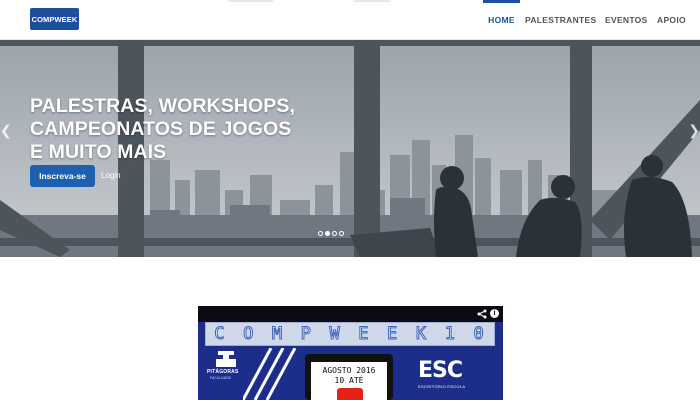 This screenshot has height=400, width=700. I want to click on chevron-right-icon: ❯, so click(694, 130).